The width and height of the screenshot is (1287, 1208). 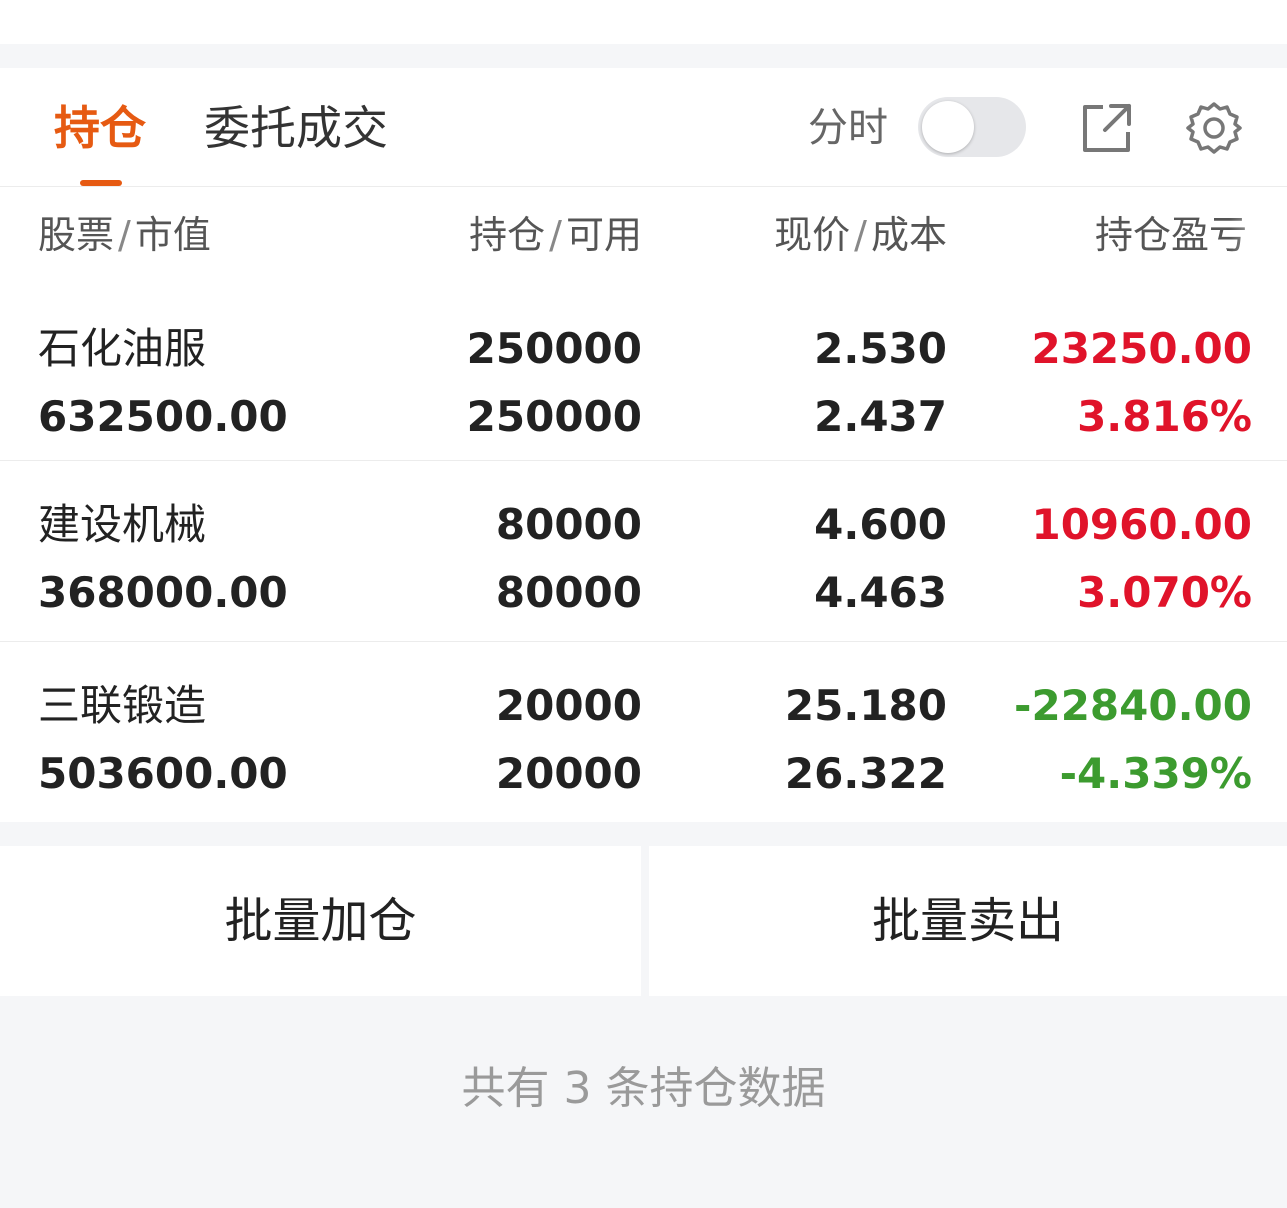 I want to click on share-external-icon, so click(x=1107, y=128).